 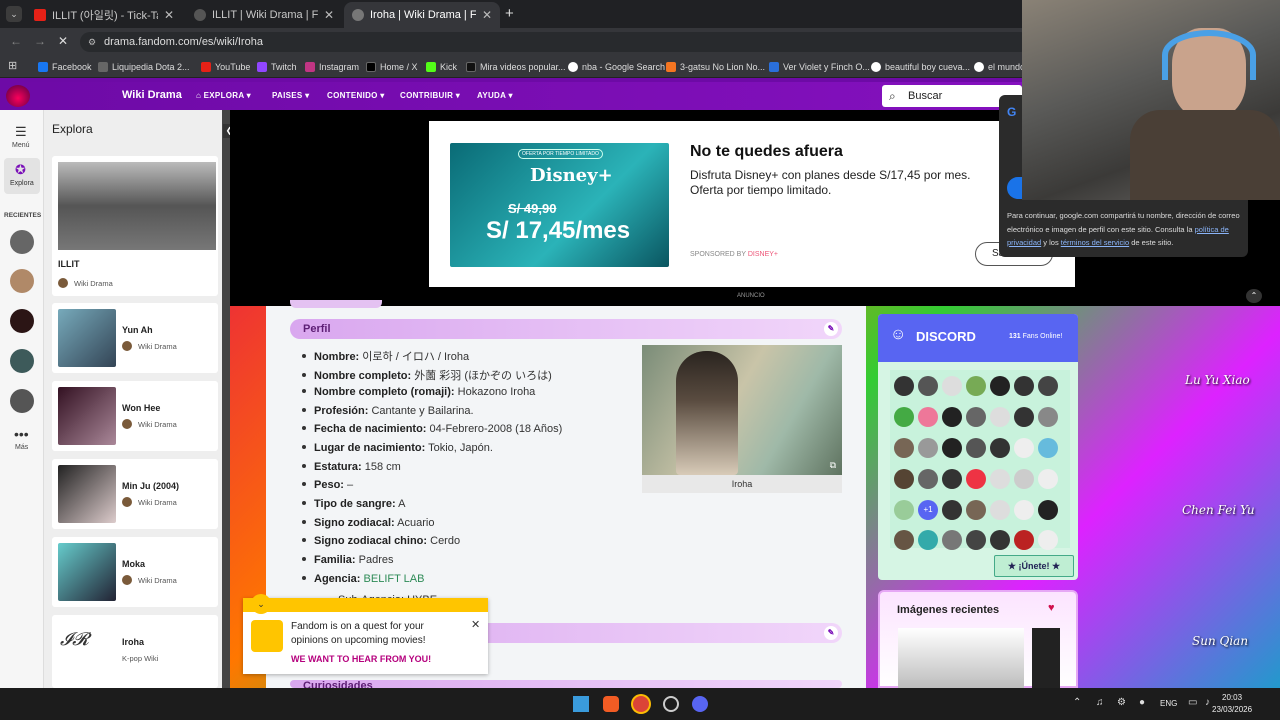 I want to click on nav-ayuda: AYUDA ▾, so click(x=495, y=95).